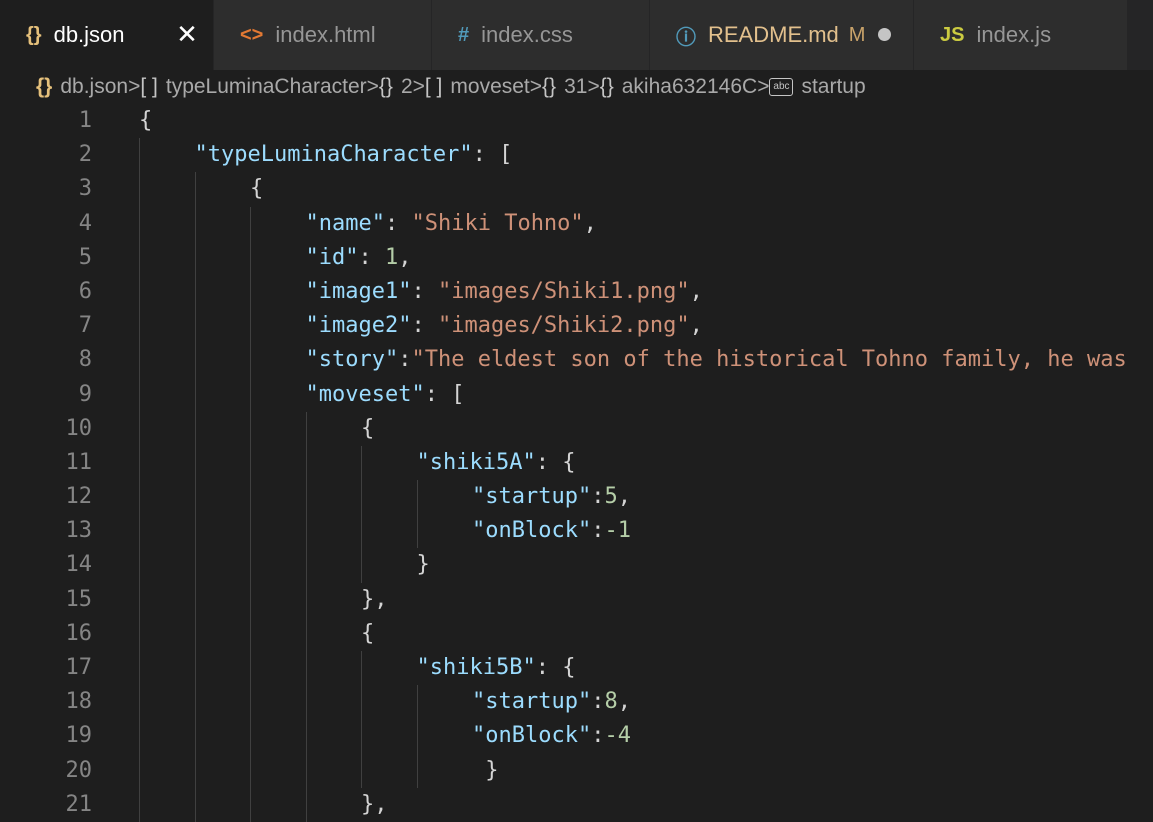 The width and height of the screenshot is (1153, 822). Describe the element at coordinates (576, 770) in the screenshot. I see `code-line: 20 }` at that location.